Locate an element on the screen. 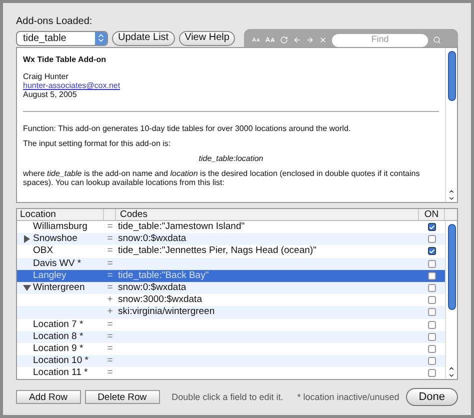 The height and width of the screenshot is (418, 474). location-cell: Snowshoe is located at coordinates (55, 239).